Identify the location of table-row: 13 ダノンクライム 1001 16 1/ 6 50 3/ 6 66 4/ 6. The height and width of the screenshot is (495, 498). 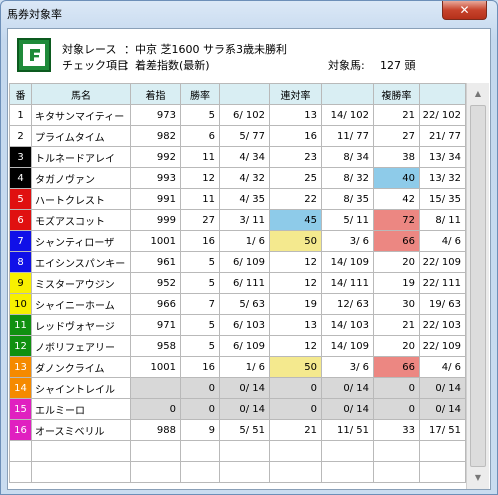
(237, 367).